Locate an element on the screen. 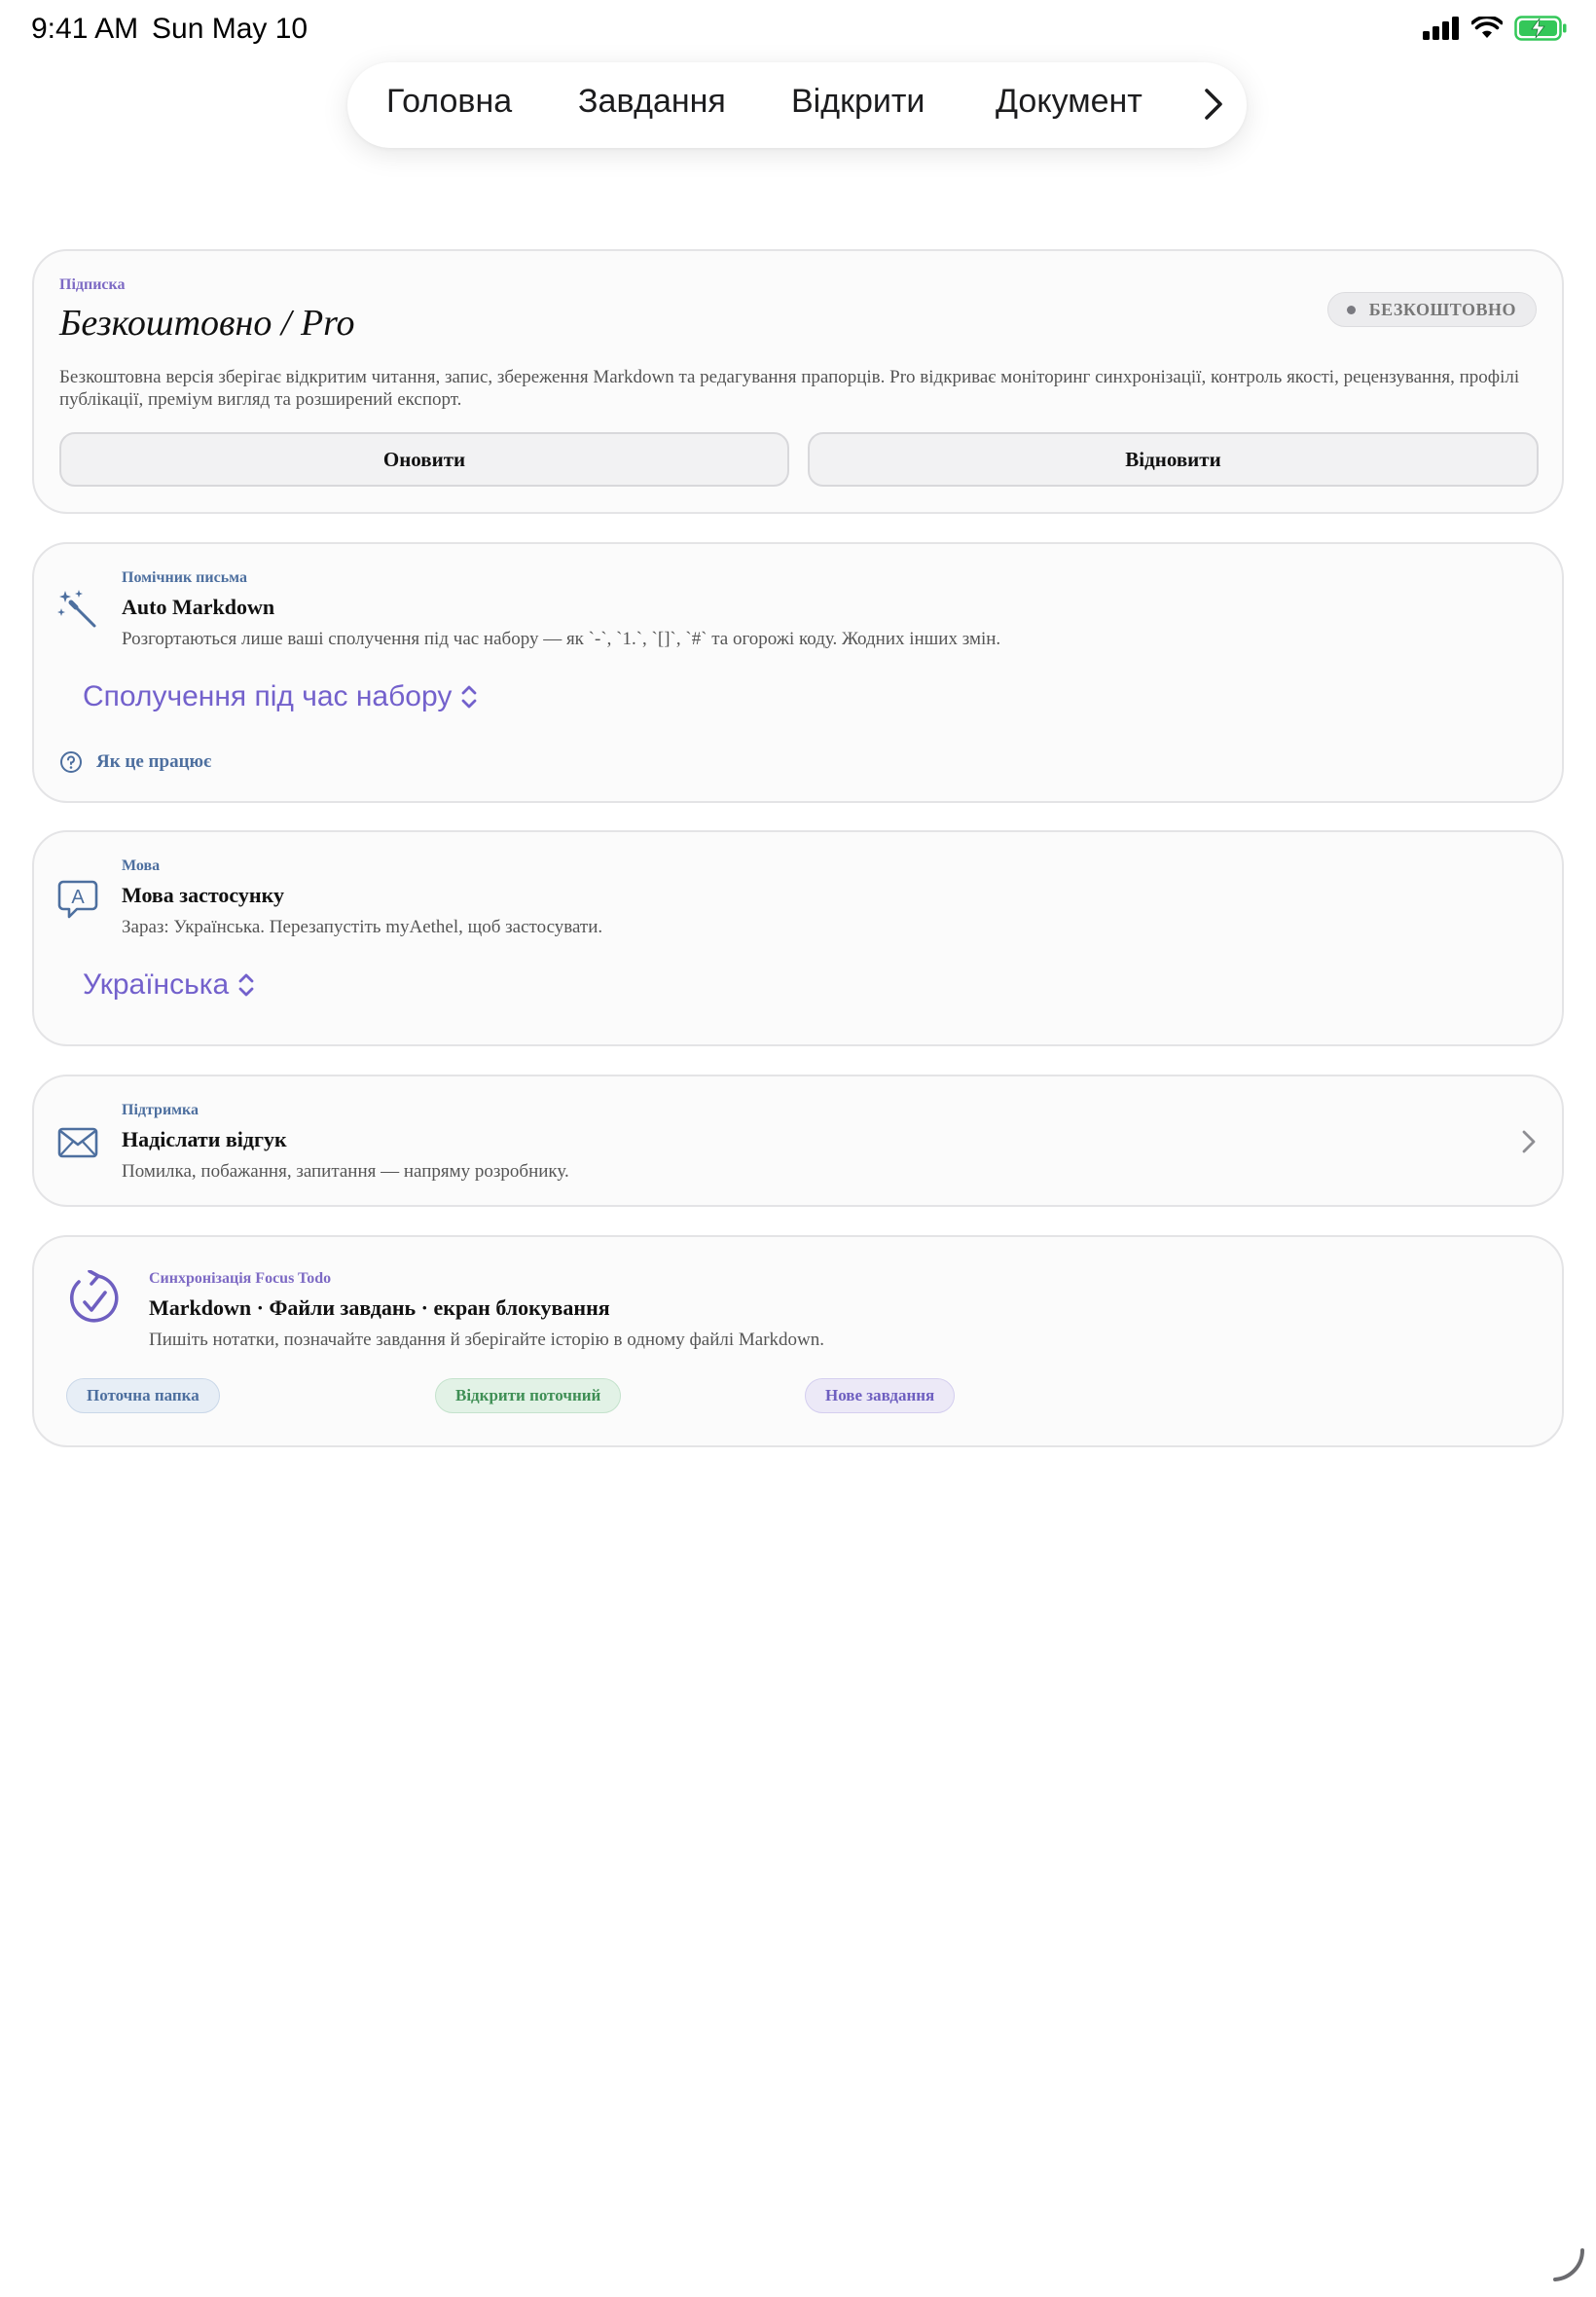  sync-eyebrow: Синхронізація Focus Todo is located at coordinates (240, 1278).